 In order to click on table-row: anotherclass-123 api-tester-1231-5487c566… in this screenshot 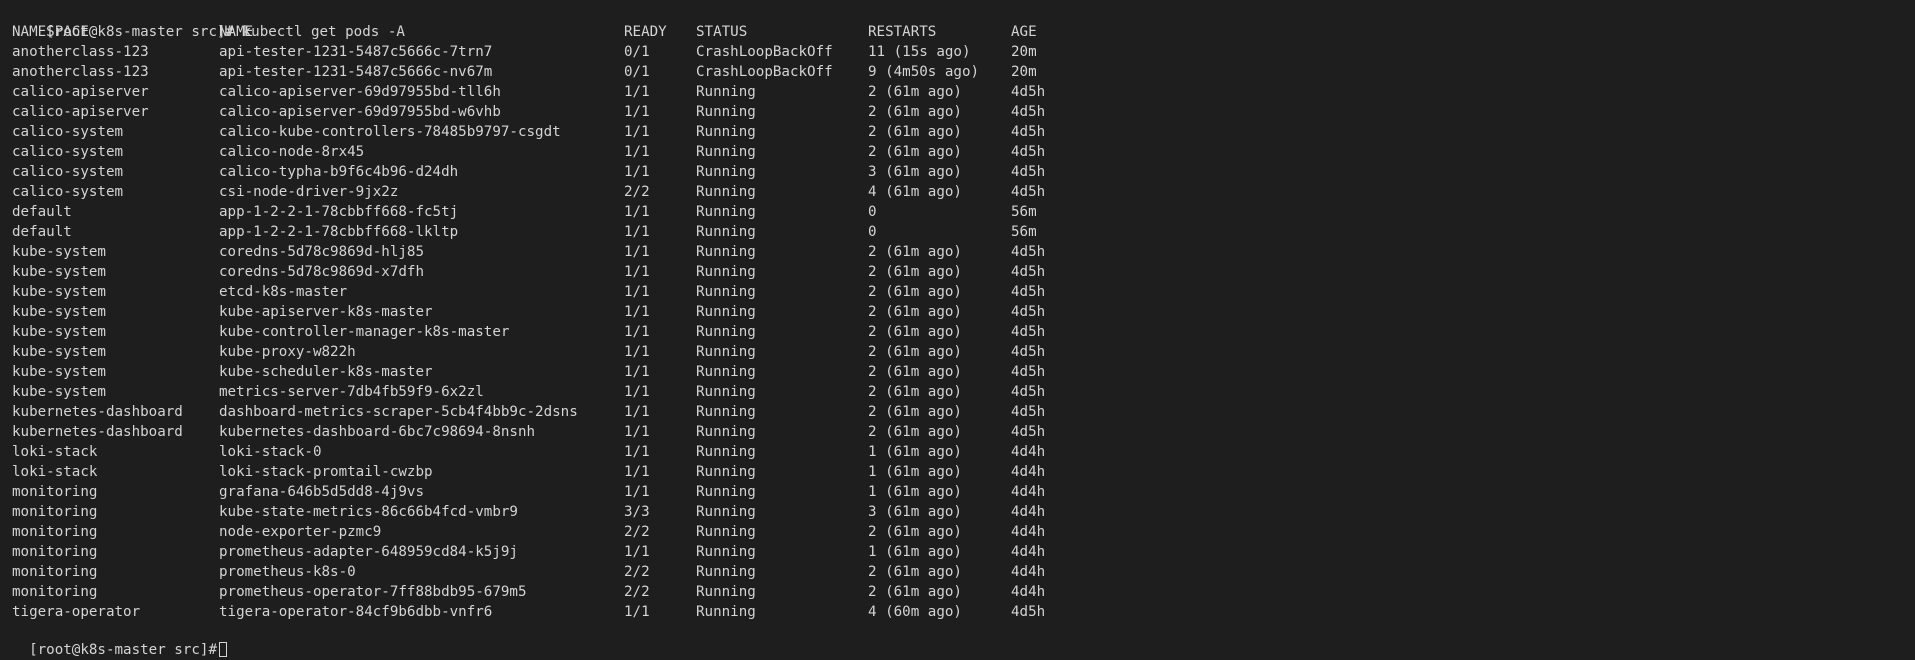, I will do `click(963, 52)`.